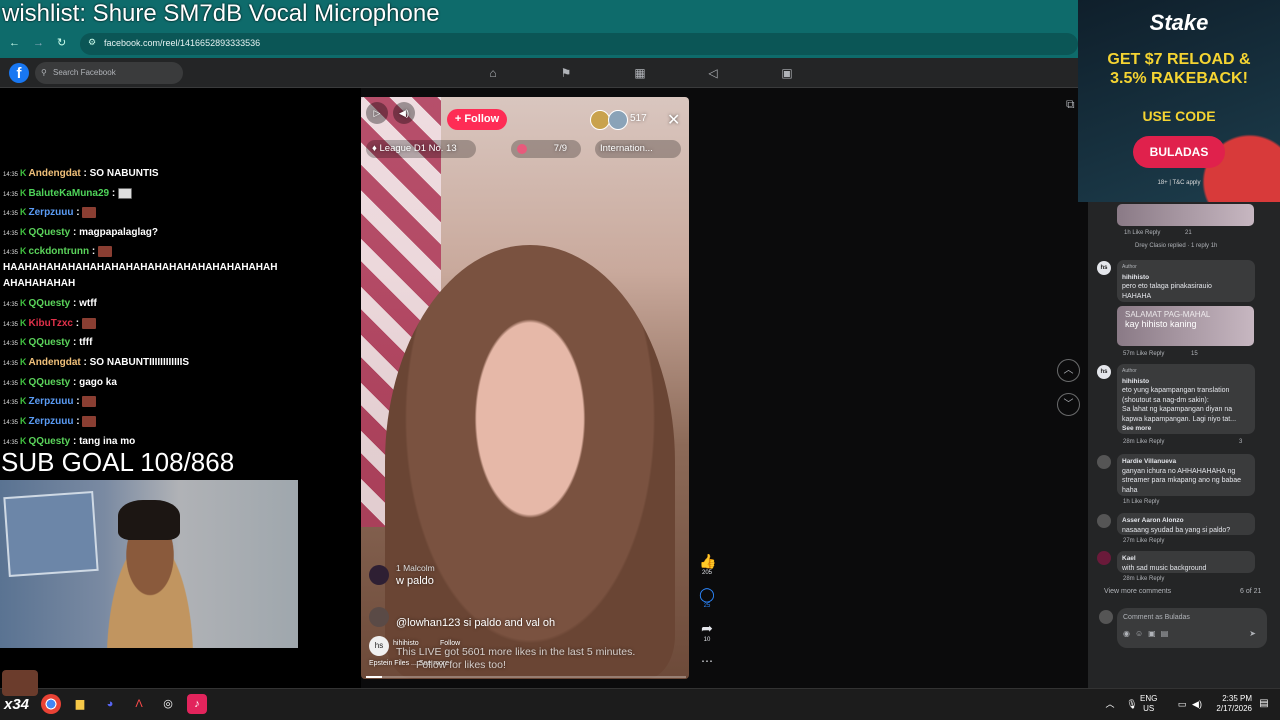  Describe the element at coordinates (39, 283) in the screenshot. I see `chat-message: AHAHAHAHAH` at that location.